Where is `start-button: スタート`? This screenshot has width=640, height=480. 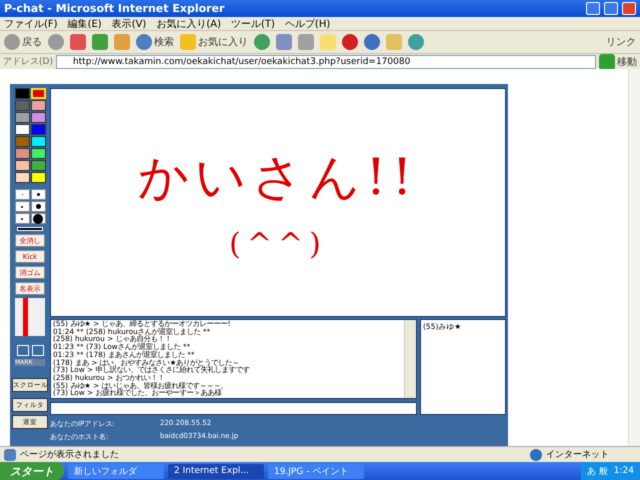
start-button: スタート is located at coordinates (32, 471).